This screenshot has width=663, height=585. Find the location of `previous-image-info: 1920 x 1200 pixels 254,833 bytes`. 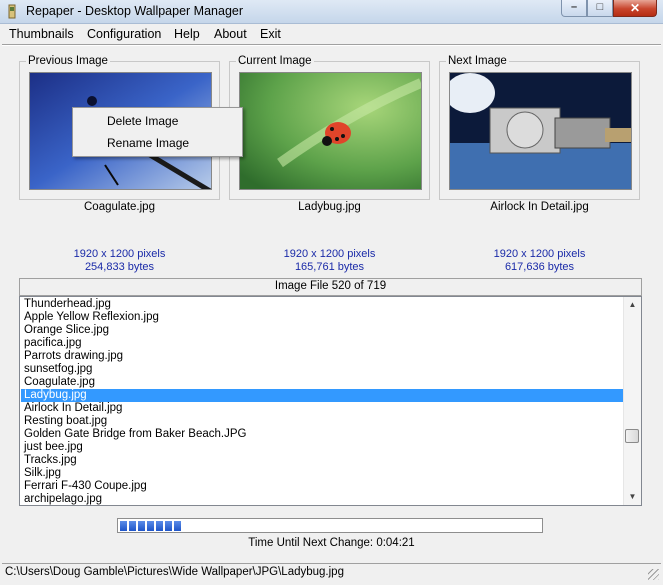

previous-image-info: 1920 x 1200 pixels 254,833 bytes is located at coordinates (119, 261).